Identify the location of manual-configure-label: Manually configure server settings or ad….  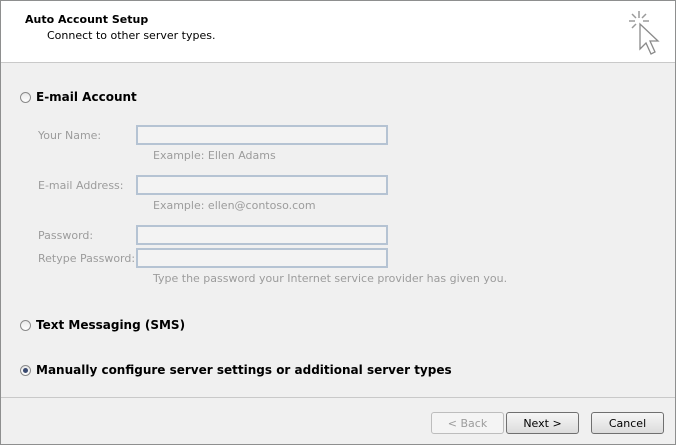
(244, 370).